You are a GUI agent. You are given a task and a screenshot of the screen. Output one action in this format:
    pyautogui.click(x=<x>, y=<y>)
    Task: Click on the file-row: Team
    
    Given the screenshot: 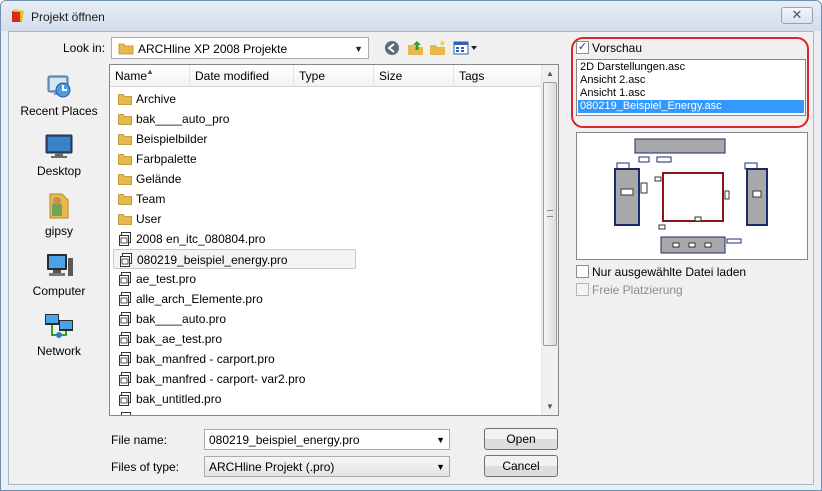 What is the action you would take?
    pyautogui.click(x=233, y=199)
    